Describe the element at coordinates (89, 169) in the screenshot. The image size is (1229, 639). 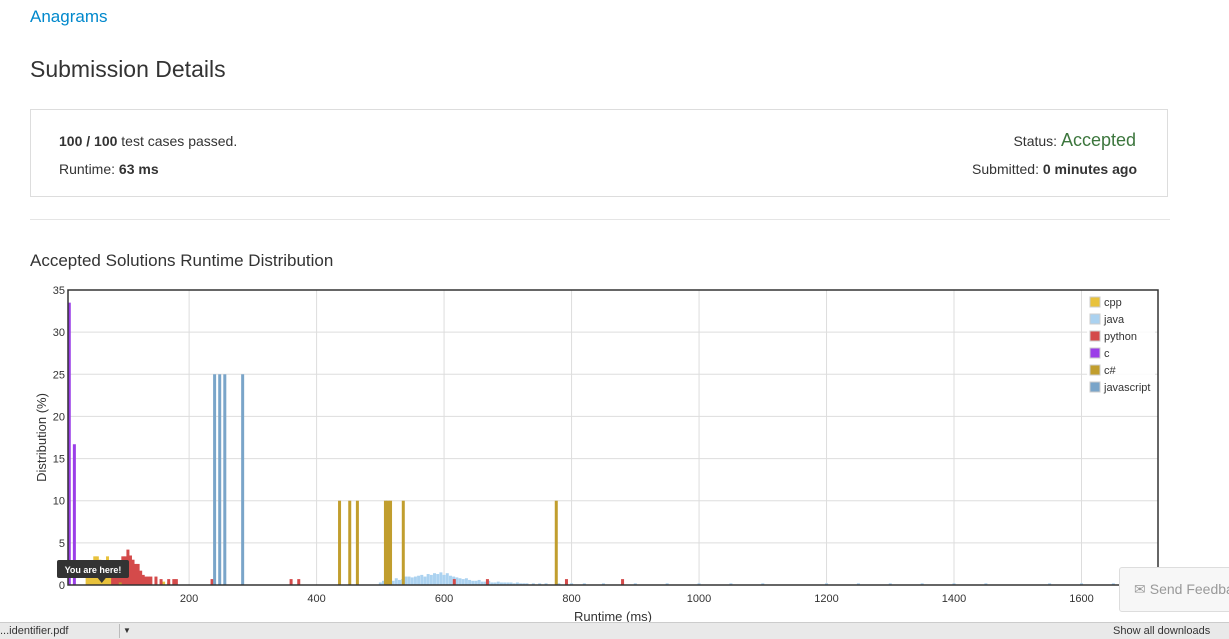
I see `runtime-label: Runtime:` at that location.